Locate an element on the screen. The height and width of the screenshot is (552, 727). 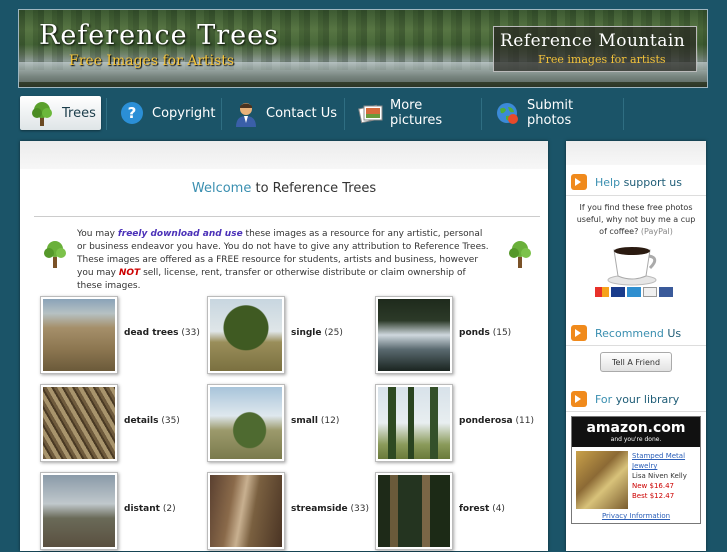
amex-icon is located at coordinates (634, 292).